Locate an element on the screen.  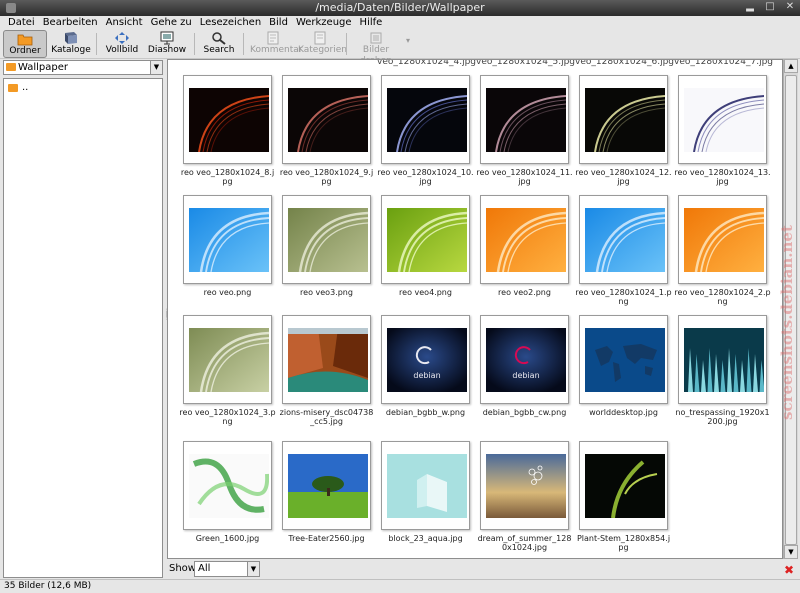
thumbnail-item: debian debian_bgbb_cw.png is located at coordinates (524, 366).